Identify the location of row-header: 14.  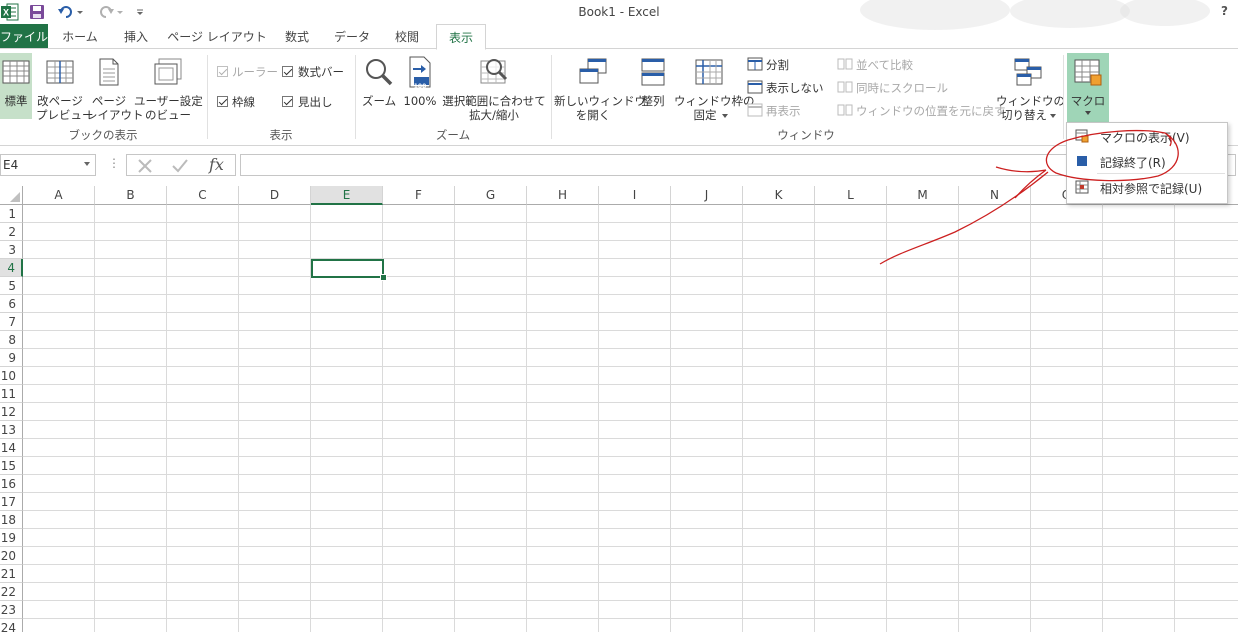
(11, 448).